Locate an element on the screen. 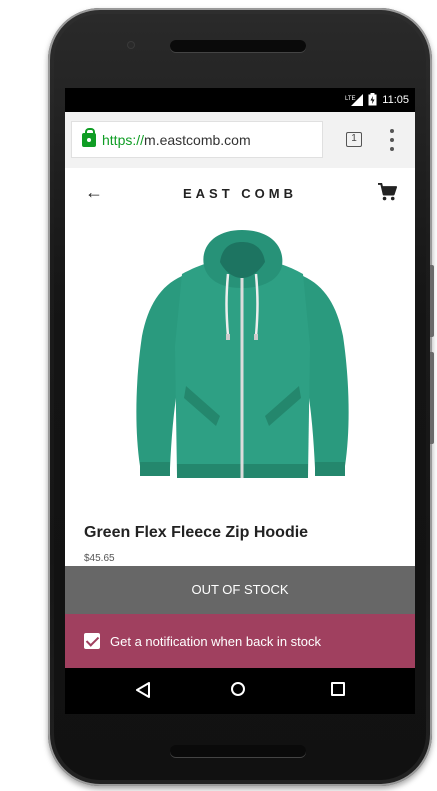 The width and height of the screenshot is (437, 791). lock-icon is located at coordinates (89, 137).